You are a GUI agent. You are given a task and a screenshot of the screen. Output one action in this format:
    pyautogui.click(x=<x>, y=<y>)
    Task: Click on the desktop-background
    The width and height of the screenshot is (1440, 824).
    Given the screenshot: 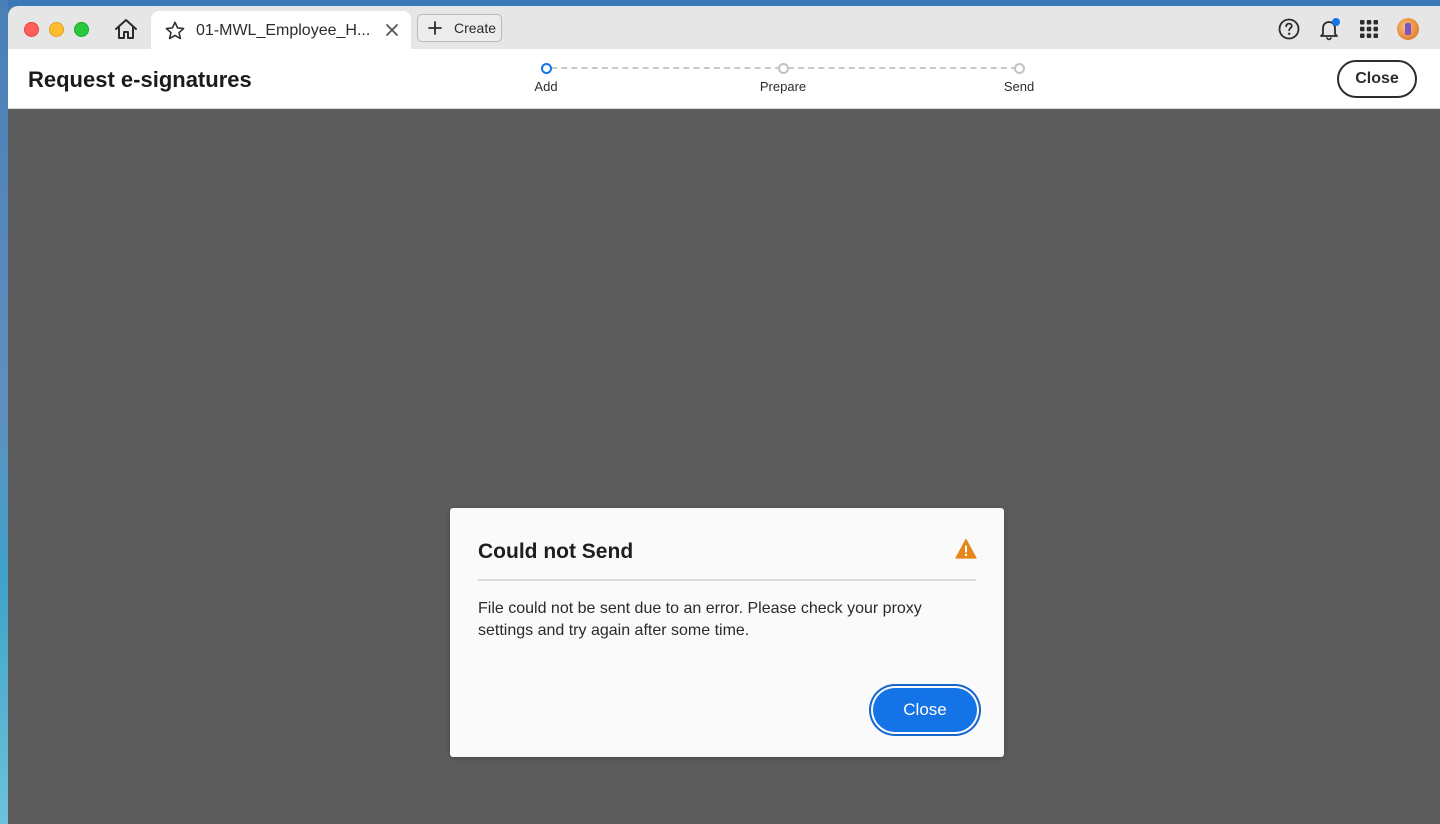 What is the action you would take?
    pyautogui.click(x=4, y=412)
    